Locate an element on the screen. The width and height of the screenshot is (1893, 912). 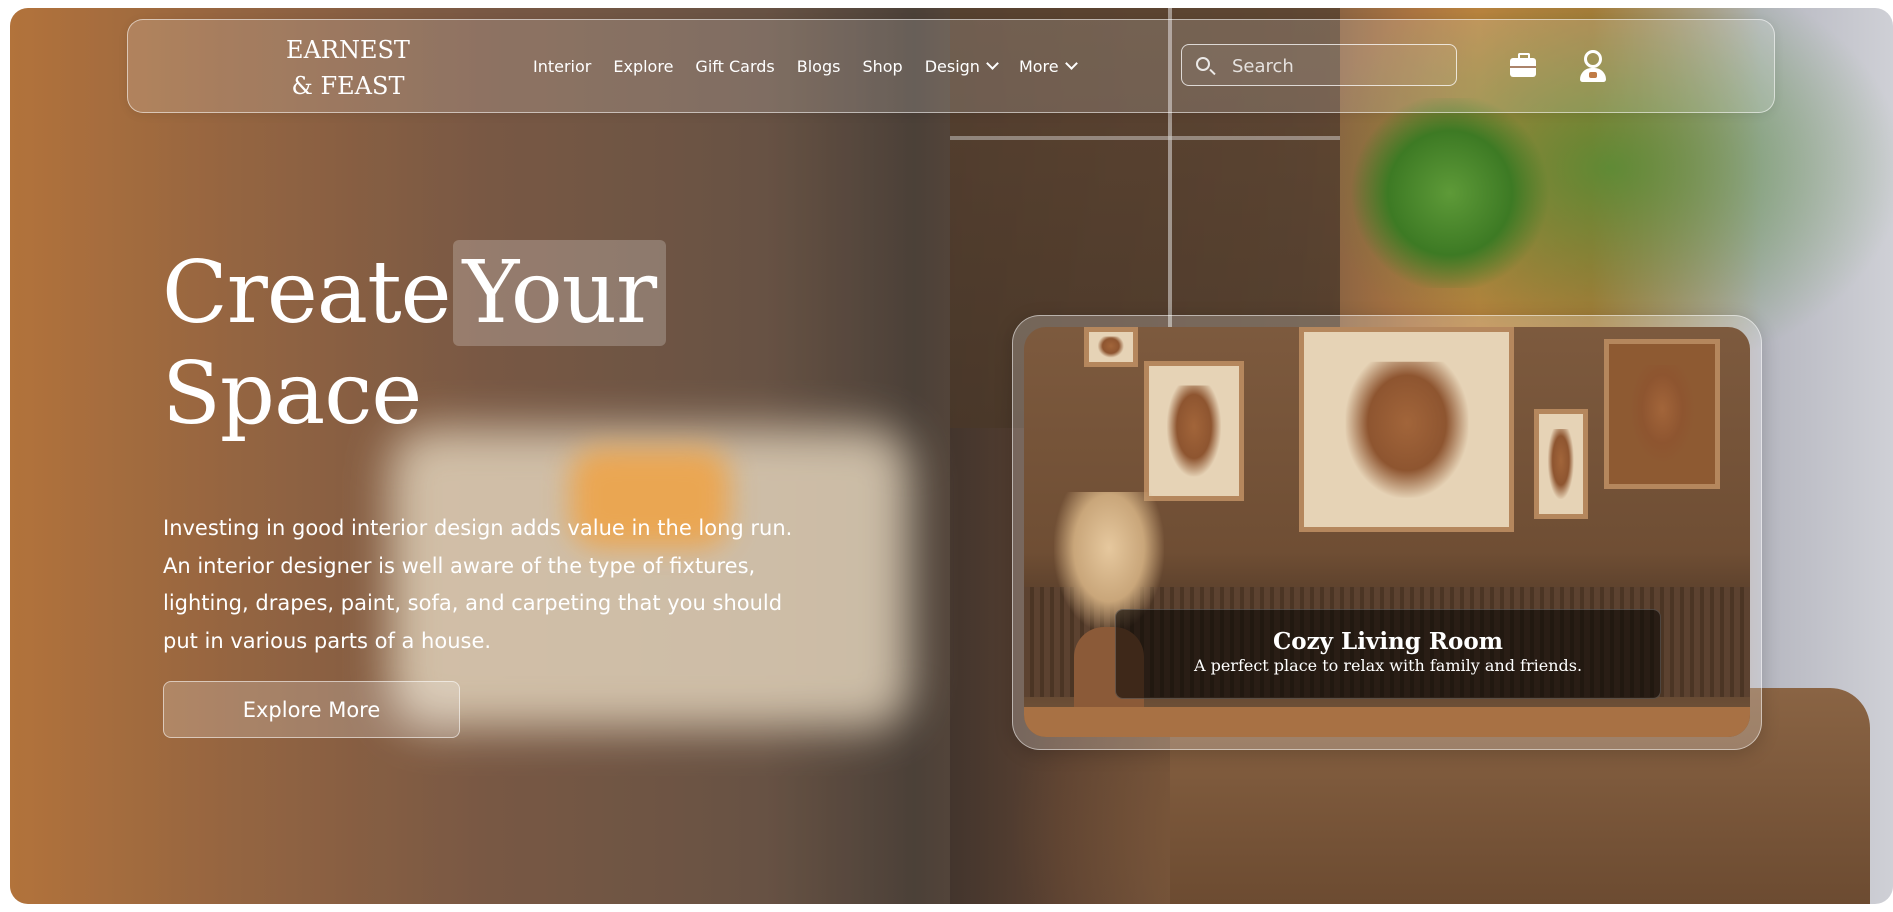
nav-item-shop: Shop is located at coordinates (882, 66).